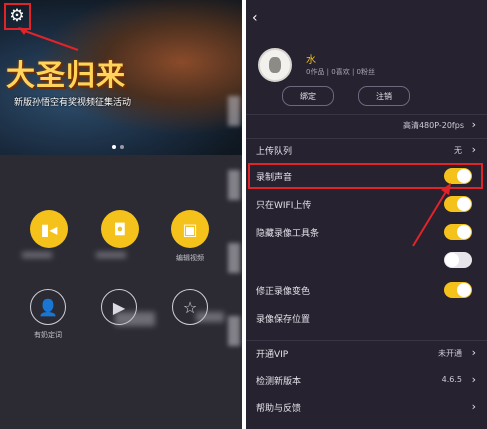  I want to click on camera-icon: ◘, so click(120, 229).